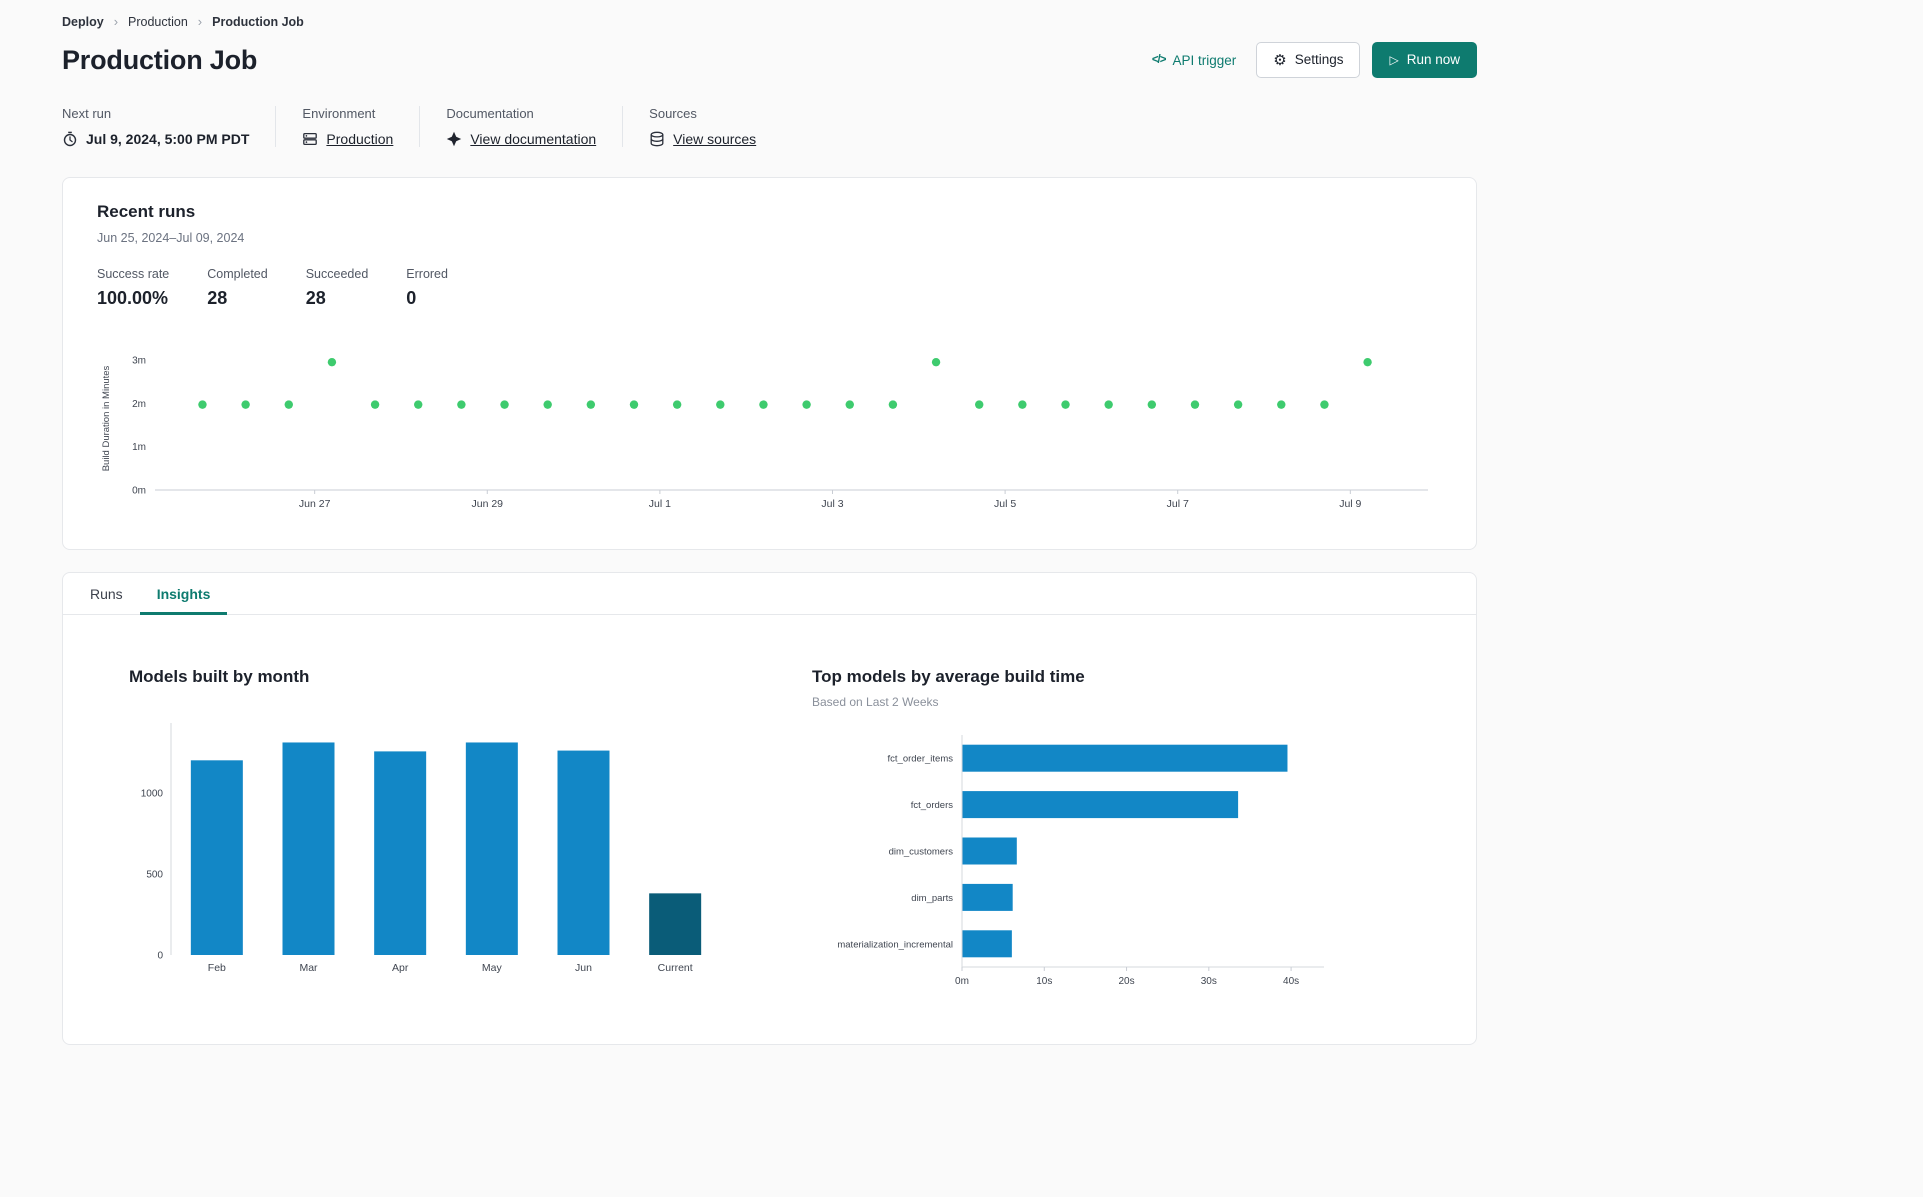 This screenshot has height=1197, width=1923. What do you see at coordinates (1044, 981) in the screenshot?
I see `svg-text: 10s` at bounding box center [1044, 981].